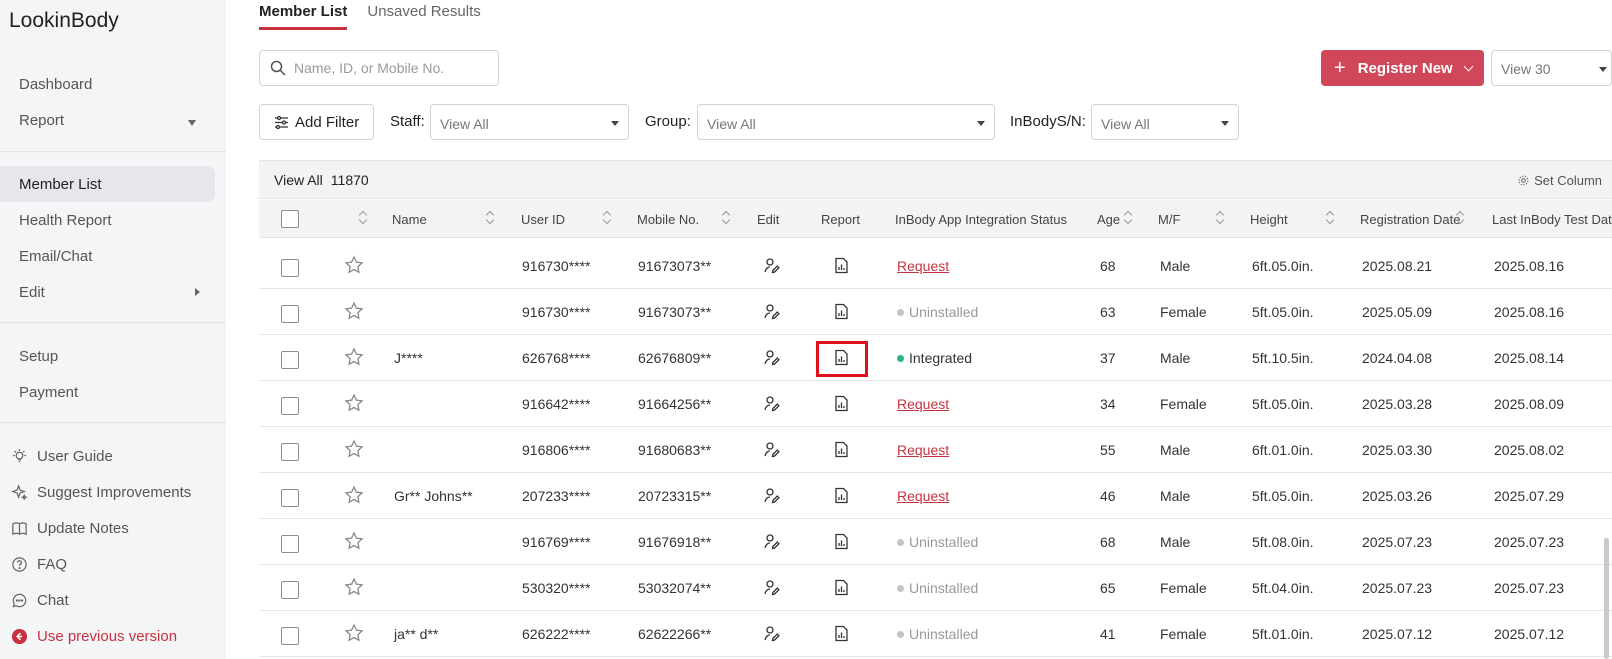  I want to click on sidebar-item-edit: Edit, so click(32, 292).